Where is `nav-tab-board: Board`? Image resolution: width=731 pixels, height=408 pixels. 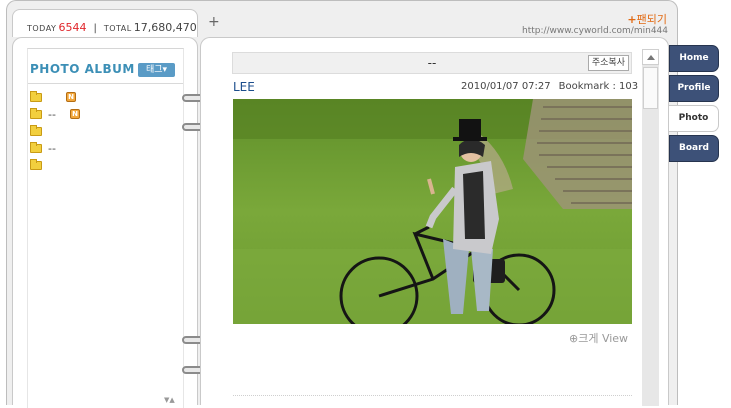 nav-tab-board: Board is located at coordinates (694, 148).